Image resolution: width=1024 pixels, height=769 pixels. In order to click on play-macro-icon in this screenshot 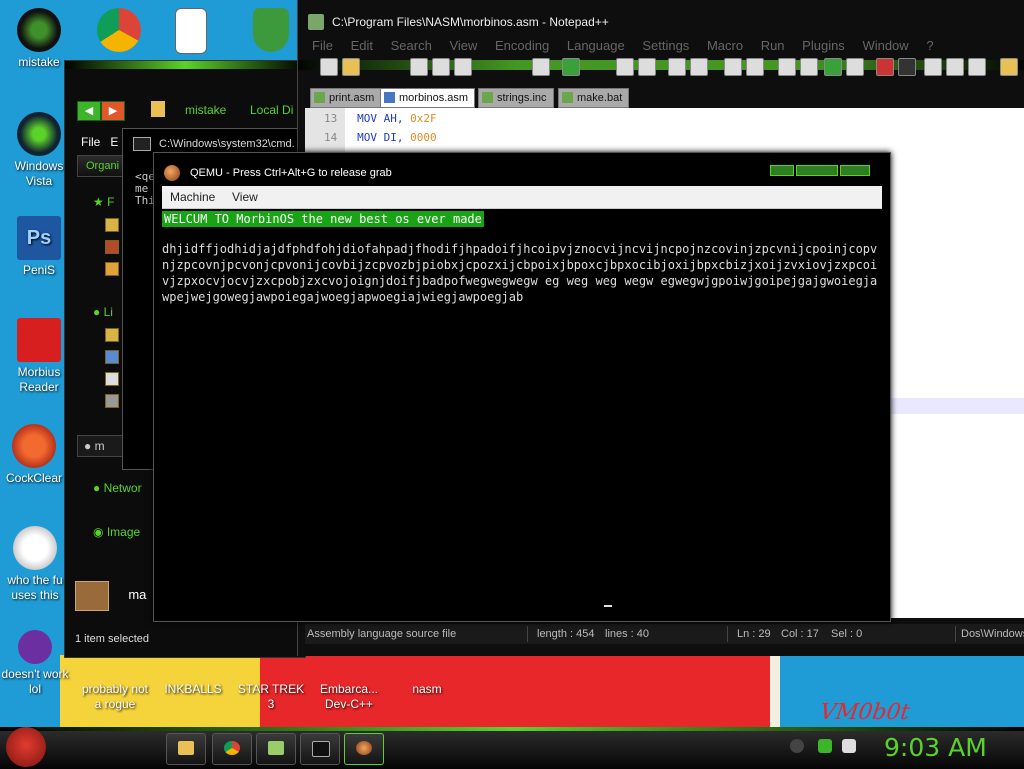, I will do `click(933, 67)`.